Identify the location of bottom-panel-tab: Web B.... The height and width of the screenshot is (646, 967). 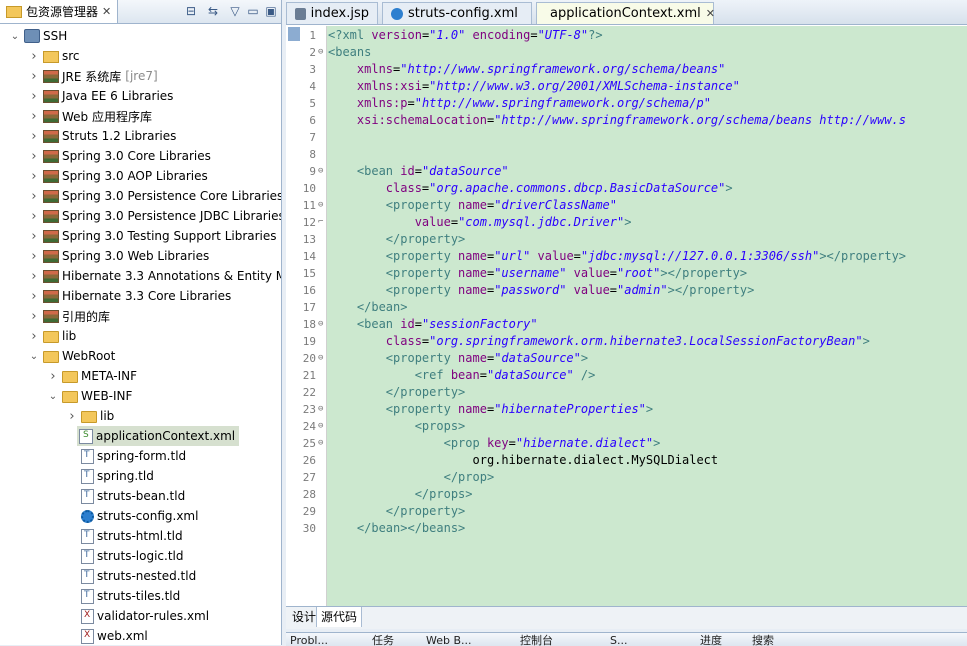
(449, 640).